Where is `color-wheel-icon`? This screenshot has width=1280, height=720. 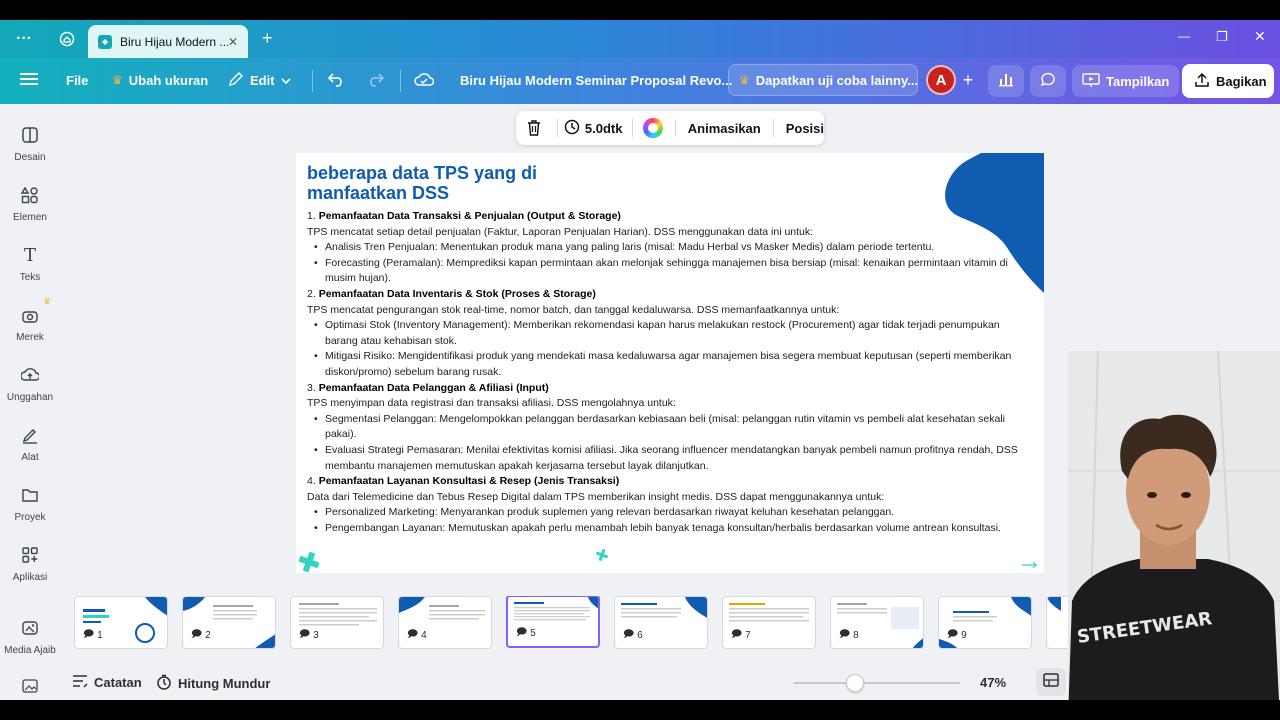
color-wheel-icon is located at coordinates (653, 128).